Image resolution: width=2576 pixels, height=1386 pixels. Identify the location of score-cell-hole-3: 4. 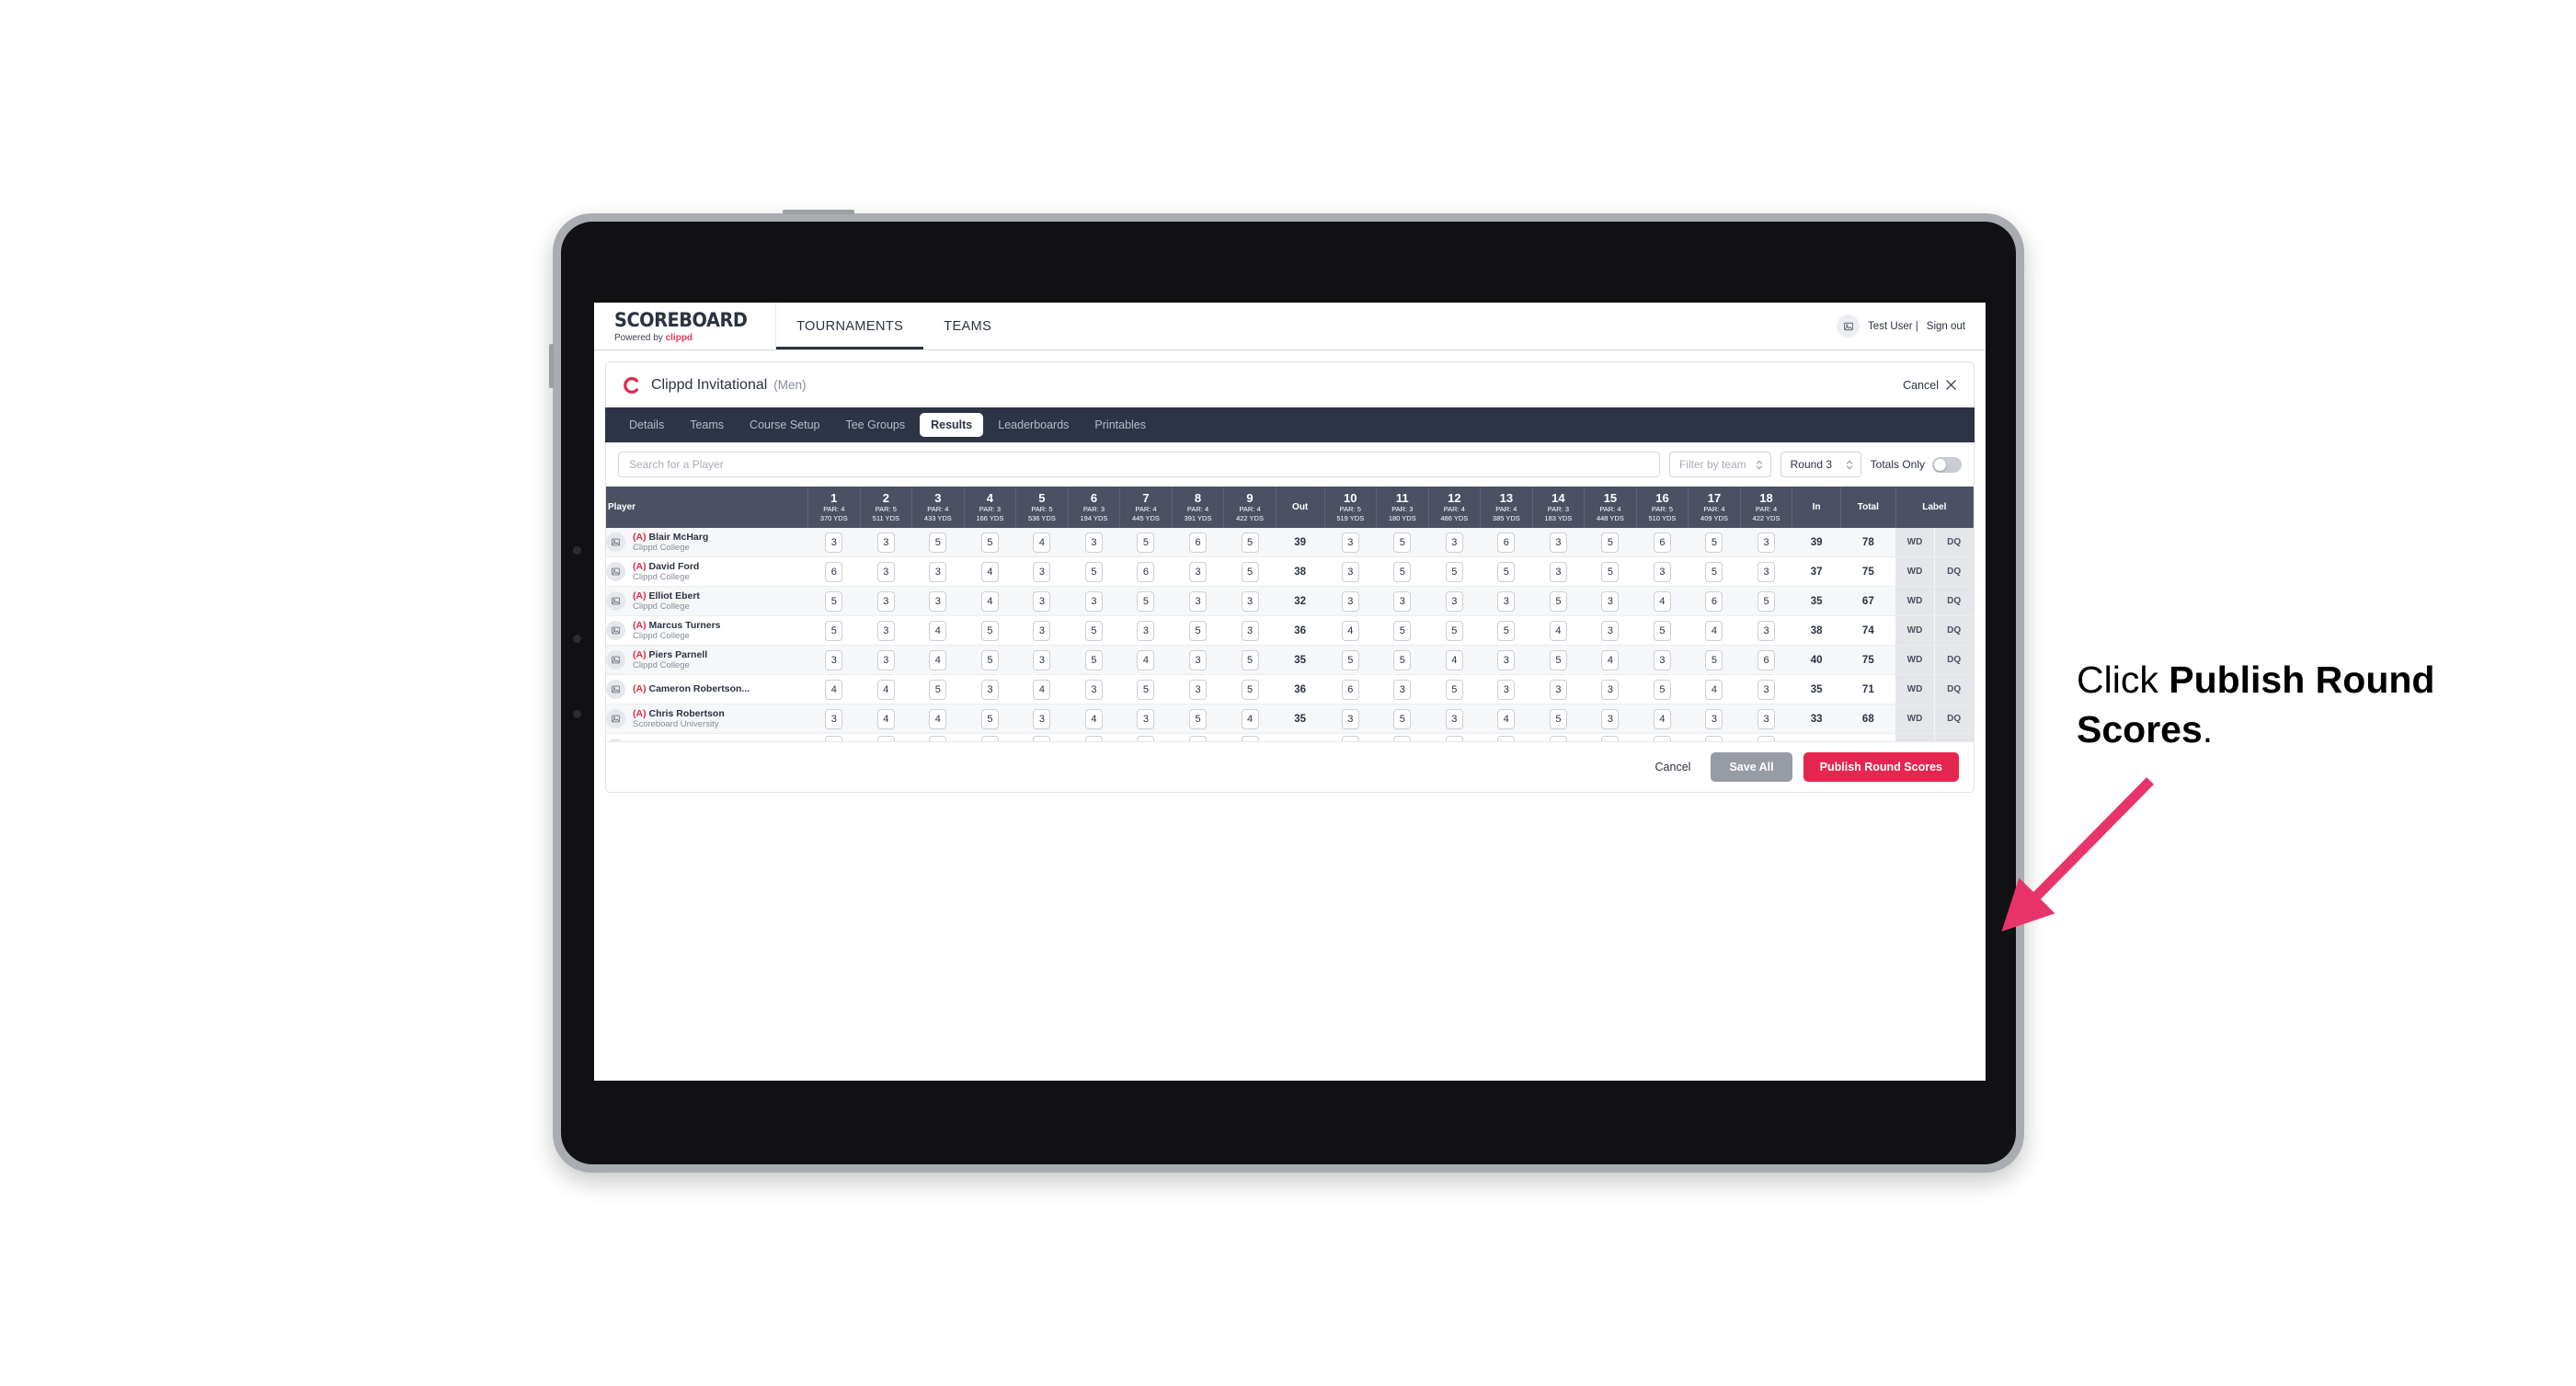
(938, 719).